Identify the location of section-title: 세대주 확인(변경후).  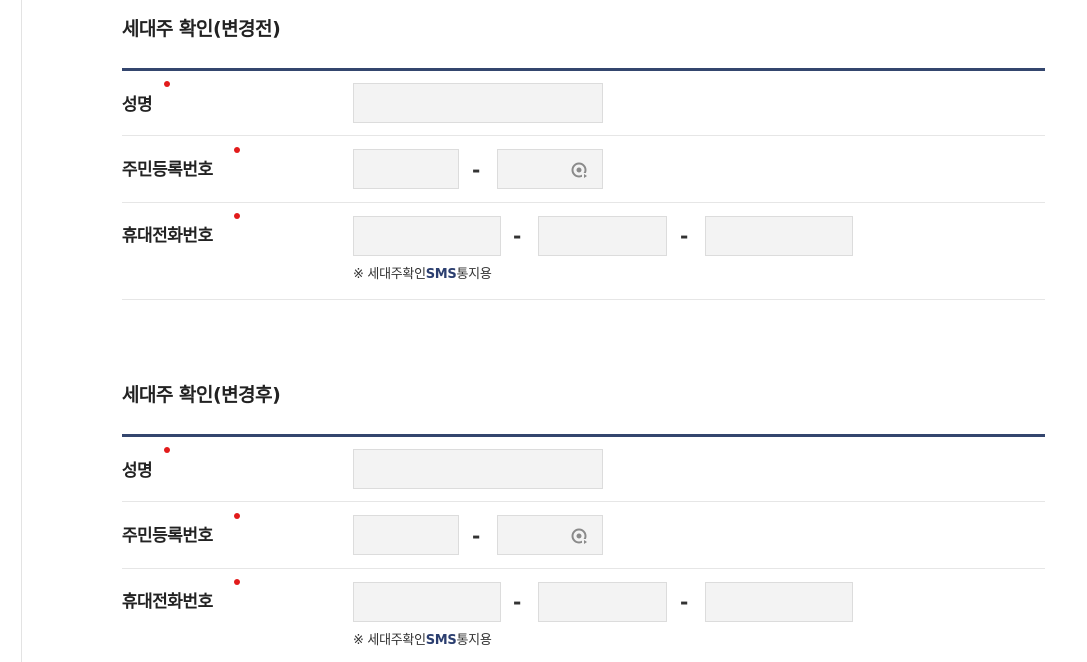
(201, 395).